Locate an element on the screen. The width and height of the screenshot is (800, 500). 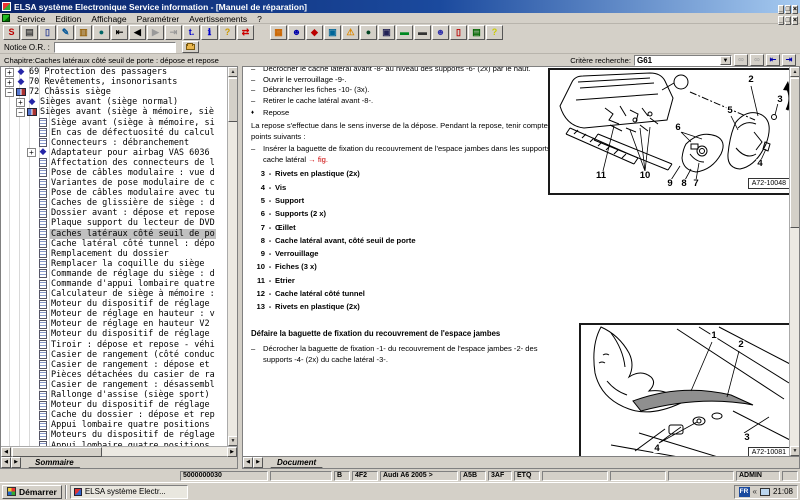
vehicle-button: ● is located at coordinates (101, 32).